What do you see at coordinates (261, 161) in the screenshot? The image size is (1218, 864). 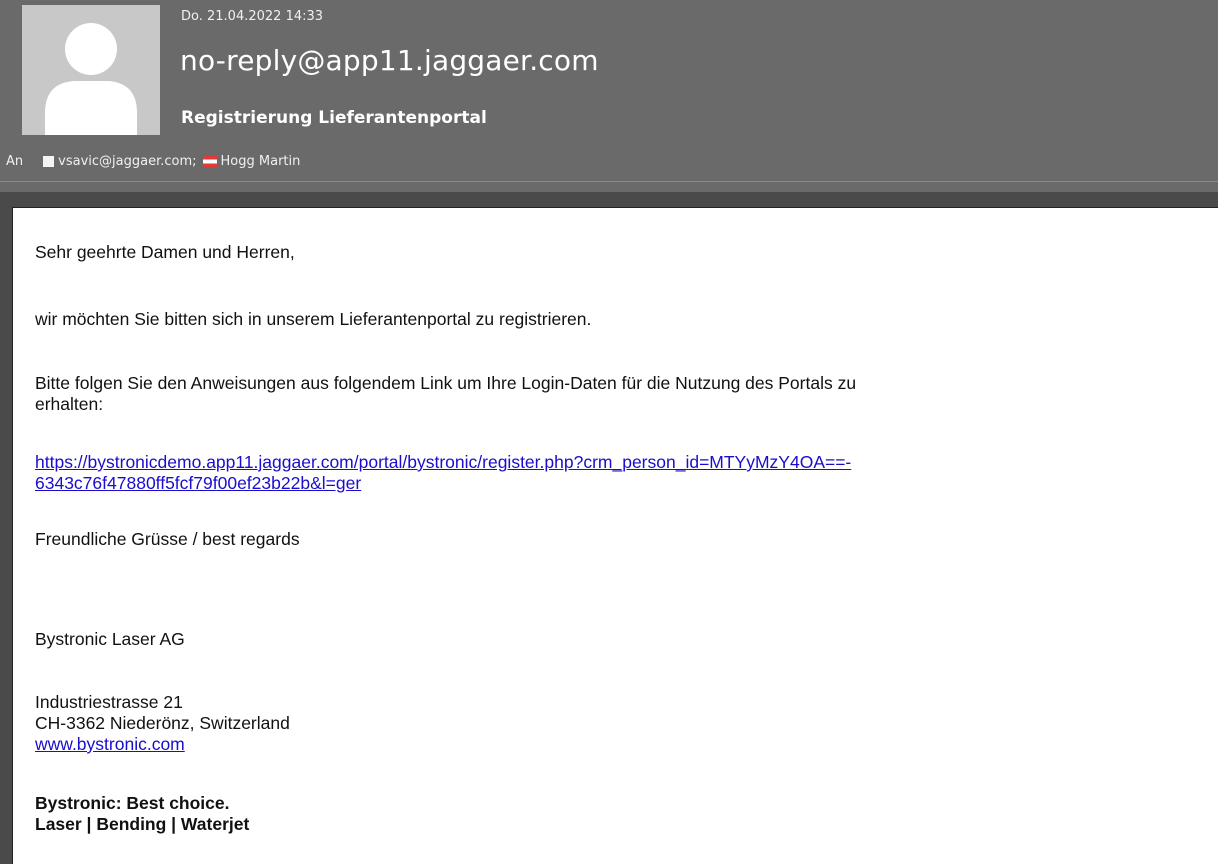 I see `recipient-2: Hogg Martin` at bounding box center [261, 161].